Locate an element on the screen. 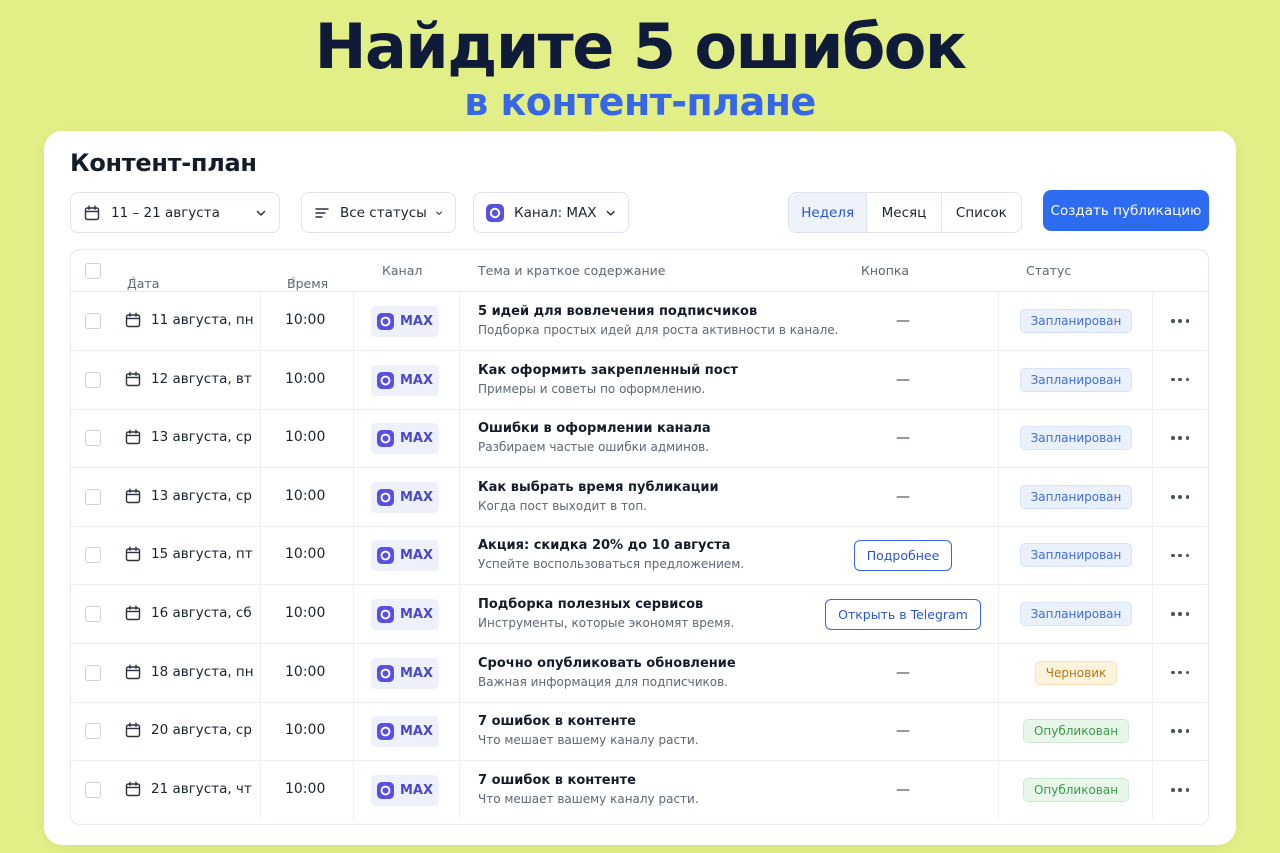 The height and width of the screenshot is (853, 1280). status-filter-dropdown: Все статусы is located at coordinates (378, 212).